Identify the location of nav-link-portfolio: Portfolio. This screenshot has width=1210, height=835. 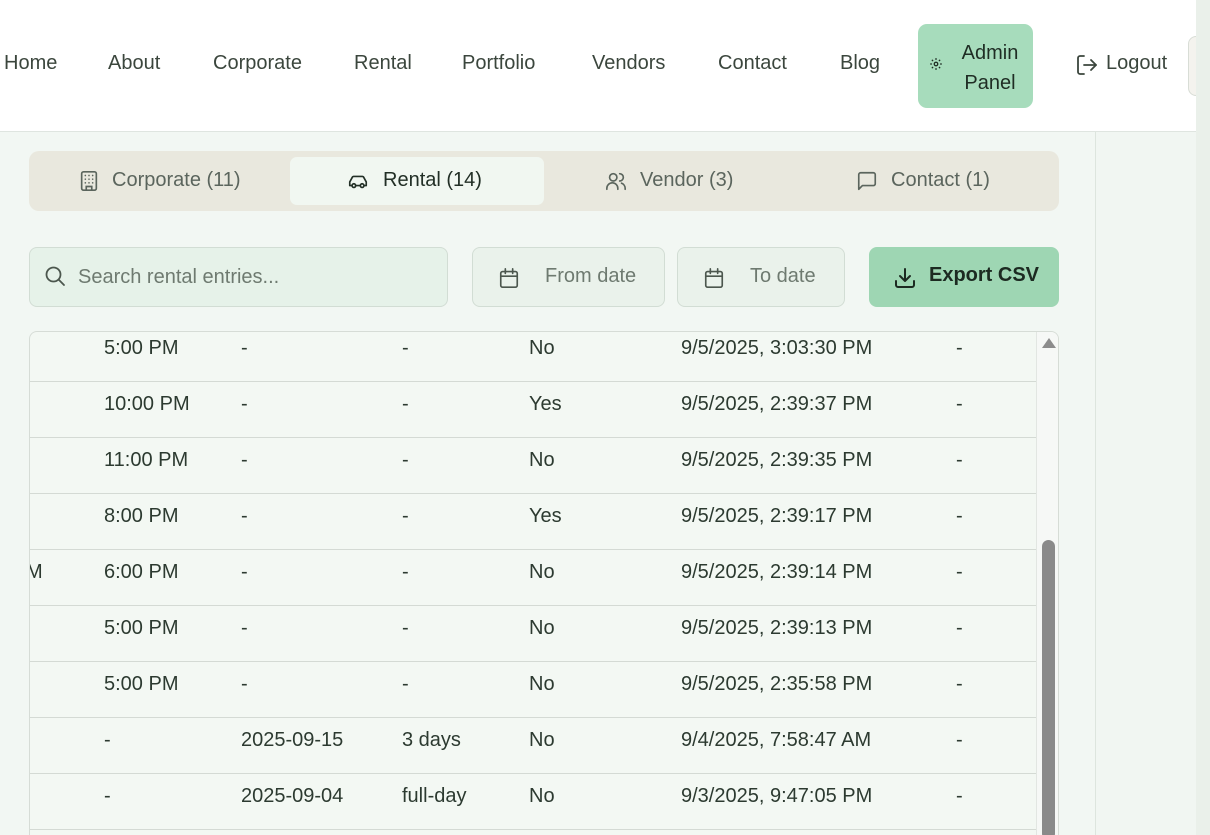
(498, 63).